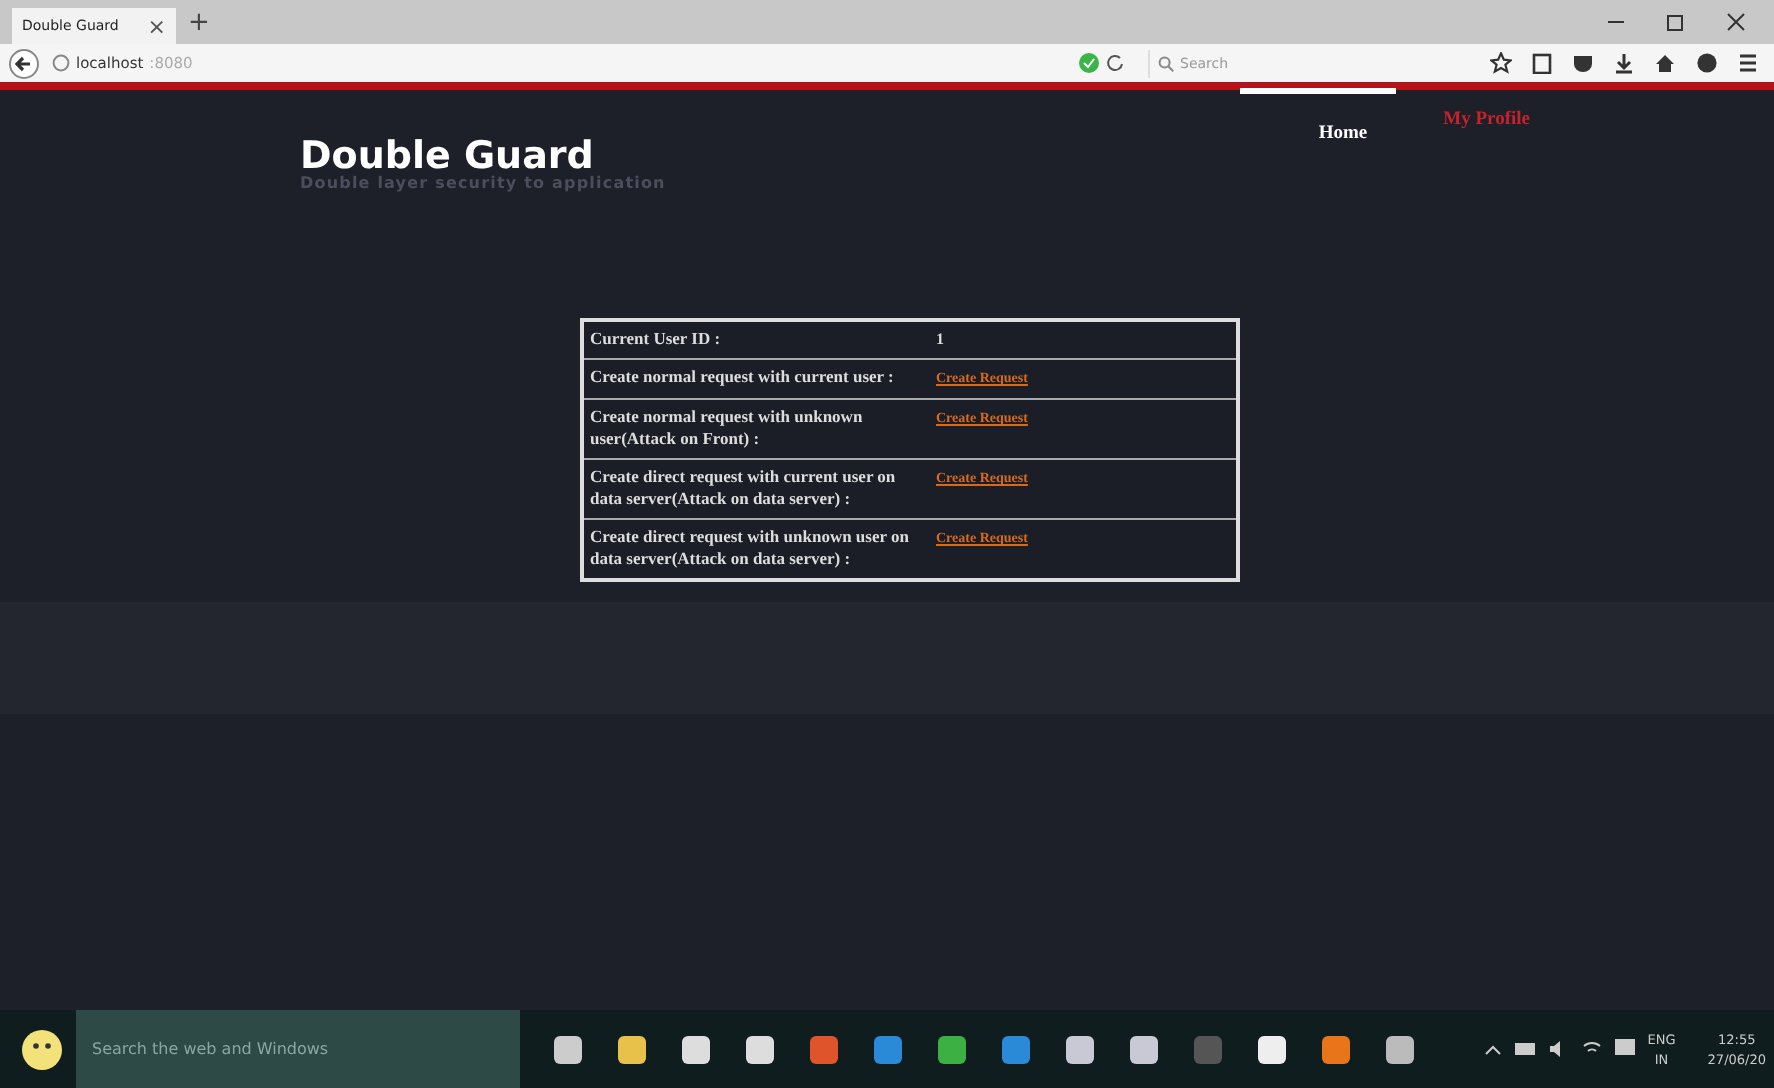 The height and width of the screenshot is (1088, 1774). What do you see at coordinates (726, 427) in the screenshot?
I see `row-label: Create normal request with unknown user(Attack on Front) :` at bounding box center [726, 427].